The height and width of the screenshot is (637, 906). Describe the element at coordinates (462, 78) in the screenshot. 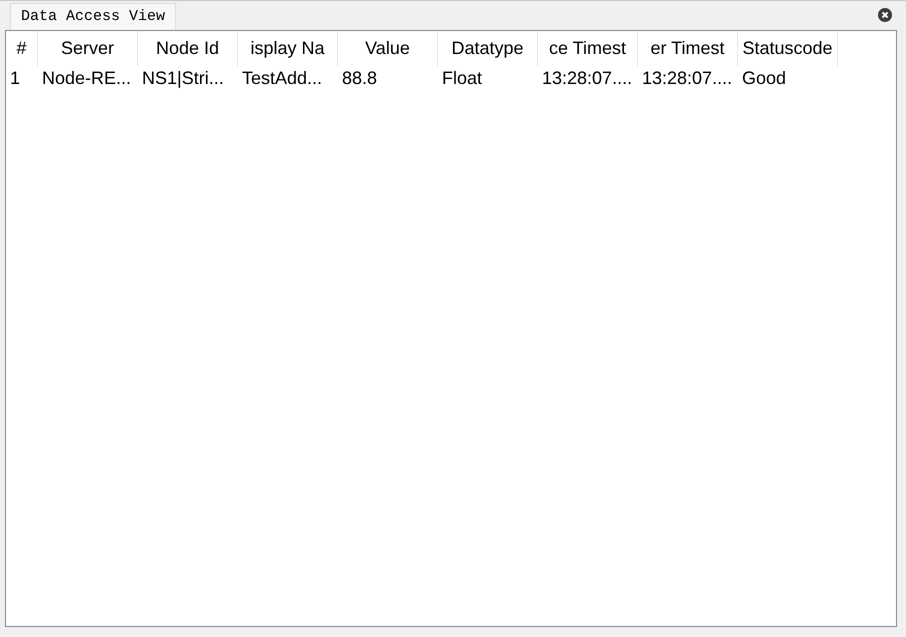

I see `table-cell-text: Float` at that location.